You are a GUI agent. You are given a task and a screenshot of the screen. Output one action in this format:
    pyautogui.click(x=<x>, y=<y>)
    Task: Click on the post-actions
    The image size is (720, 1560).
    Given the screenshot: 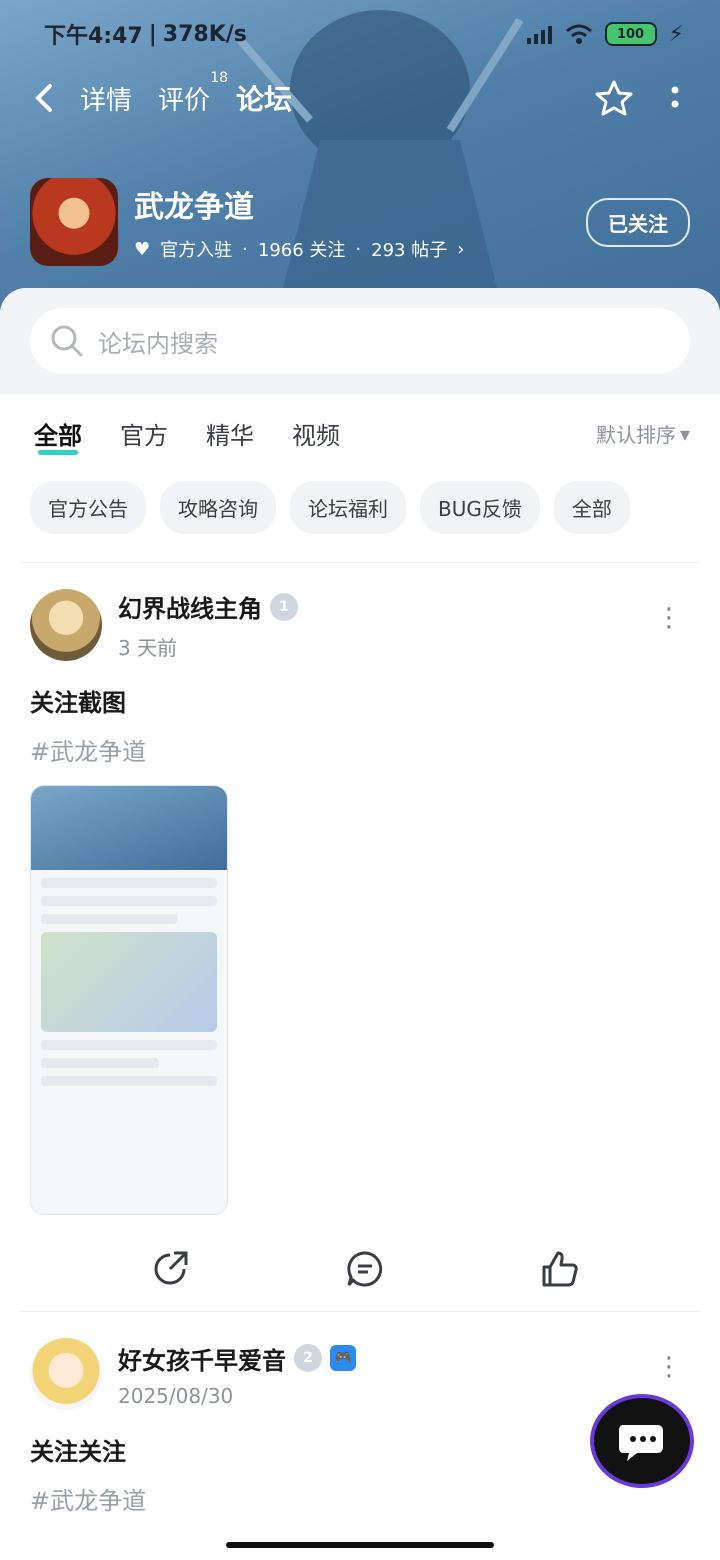 What is the action you would take?
    pyautogui.click(x=360, y=1263)
    